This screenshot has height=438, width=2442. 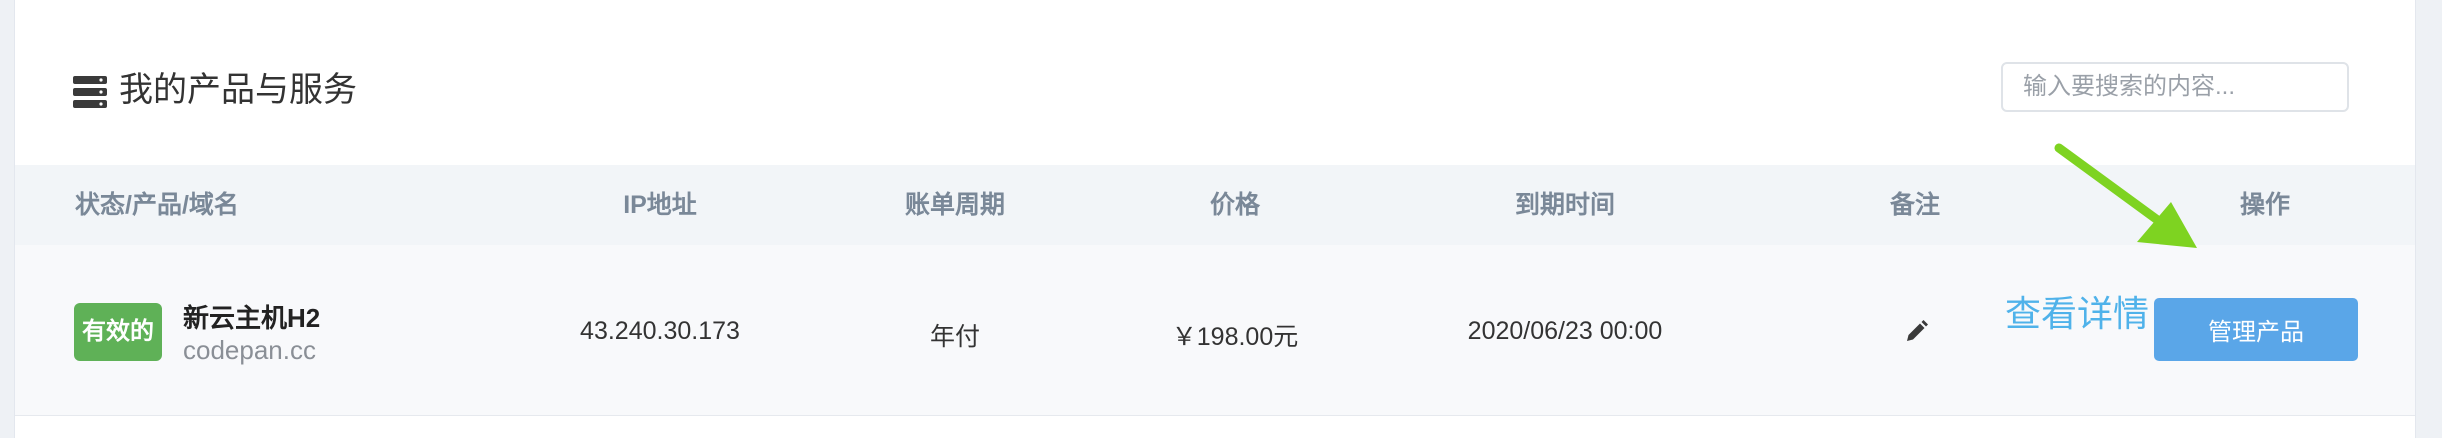 What do you see at coordinates (2264, 205) in the screenshot?
I see `column-header-actions: 操作` at bounding box center [2264, 205].